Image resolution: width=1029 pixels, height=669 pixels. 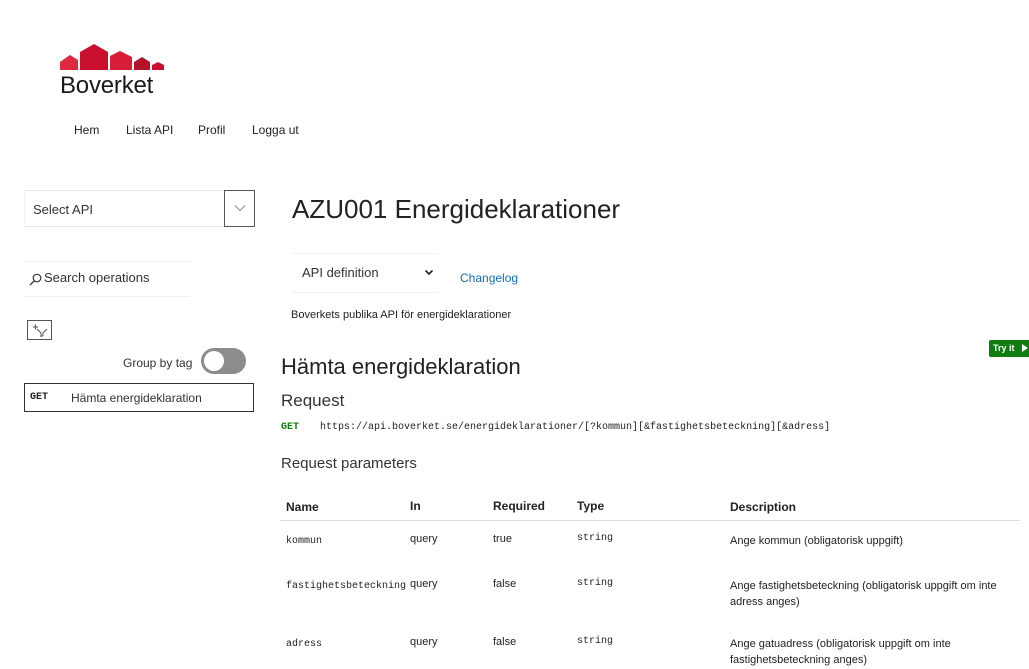 I want to click on operation-name: Hämta energideklaration, so click(x=136, y=398).